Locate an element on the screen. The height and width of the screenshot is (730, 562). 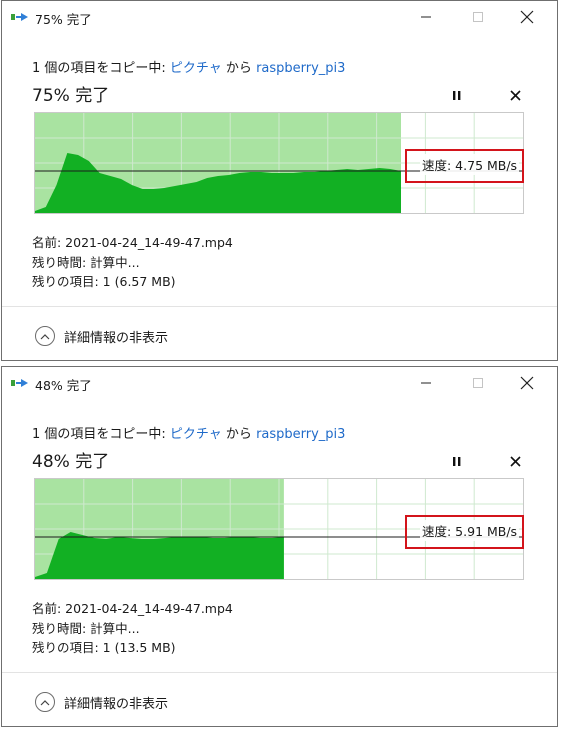
title-bar: 75% 完了 is located at coordinates (279, 17).